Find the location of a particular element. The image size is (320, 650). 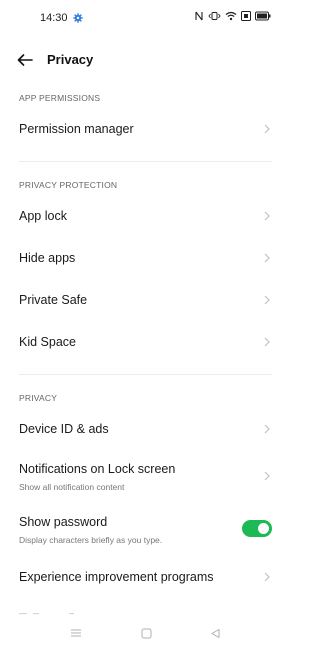

back-triangle-icon is located at coordinates (215, 633).